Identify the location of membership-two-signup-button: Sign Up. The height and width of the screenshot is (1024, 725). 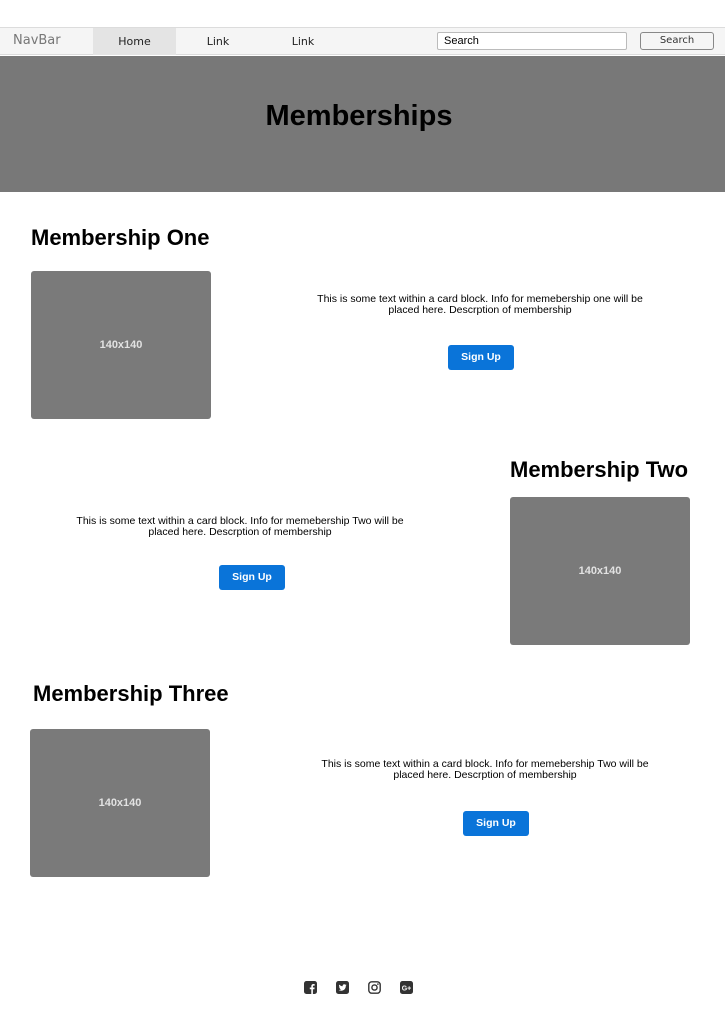
(252, 577).